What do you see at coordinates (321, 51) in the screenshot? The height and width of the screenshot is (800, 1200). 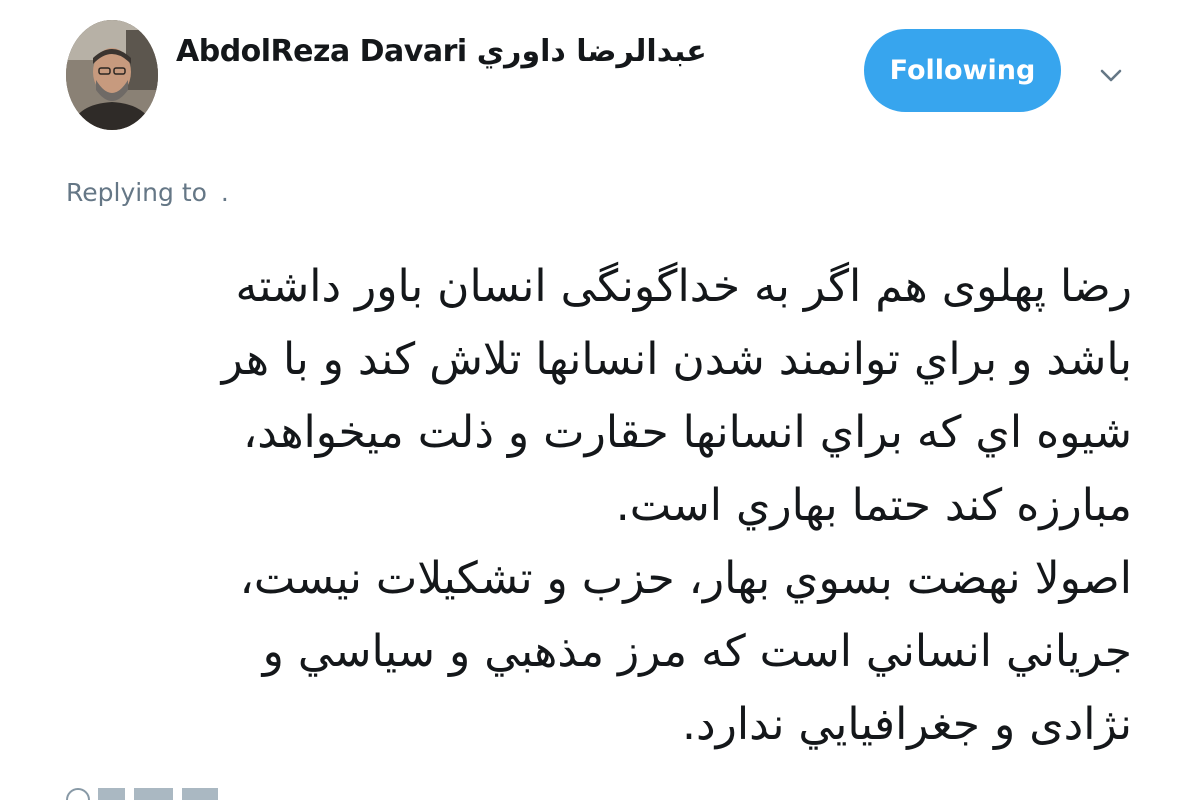 I see `display-name-en: AbdolReza Davari` at bounding box center [321, 51].